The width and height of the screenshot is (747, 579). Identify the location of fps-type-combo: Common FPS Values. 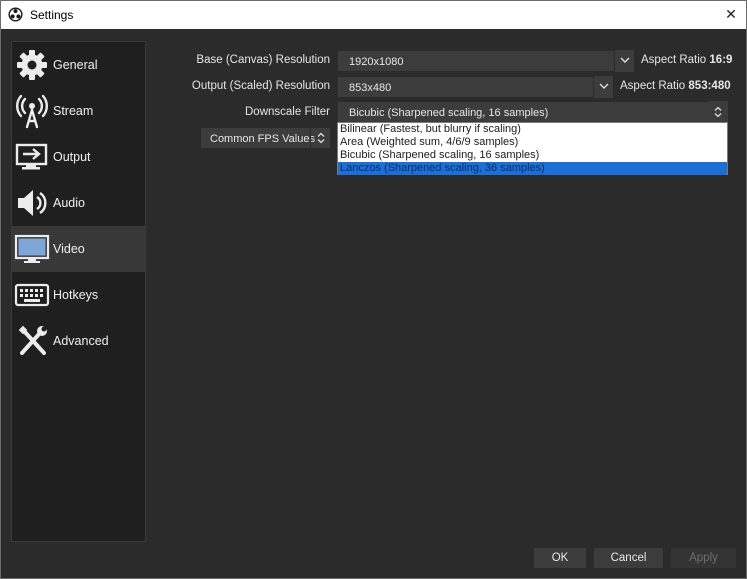
(265, 138).